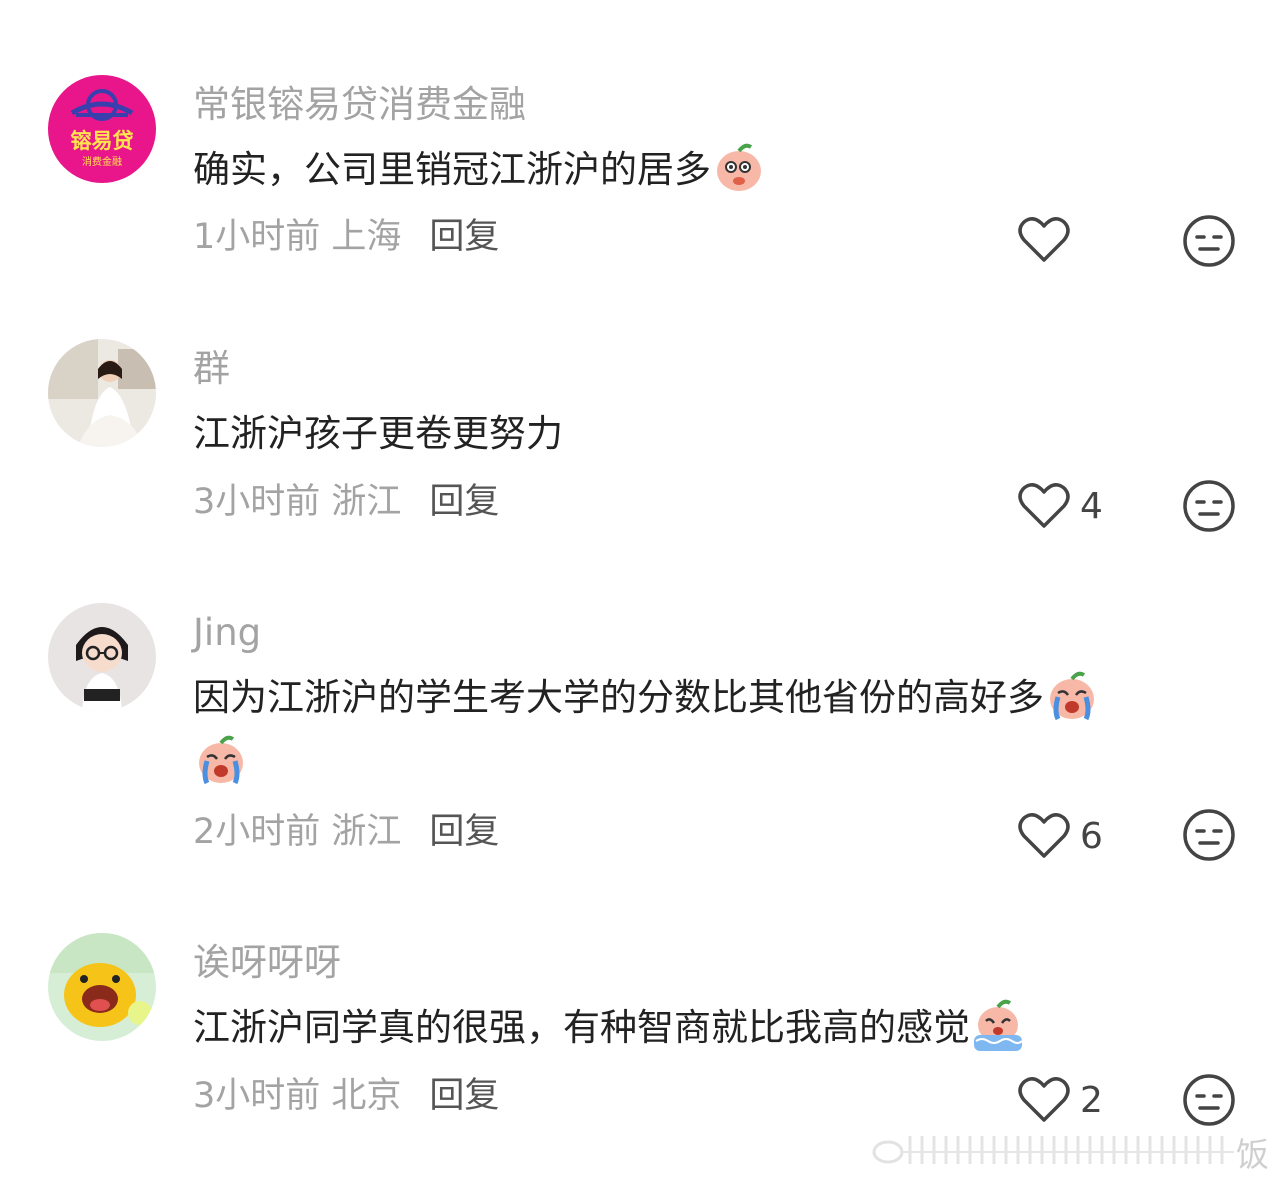 This screenshot has width=1284, height=1179. What do you see at coordinates (1091, 1100) in the screenshot?
I see `like-count: 2` at bounding box center [1091, 1100].